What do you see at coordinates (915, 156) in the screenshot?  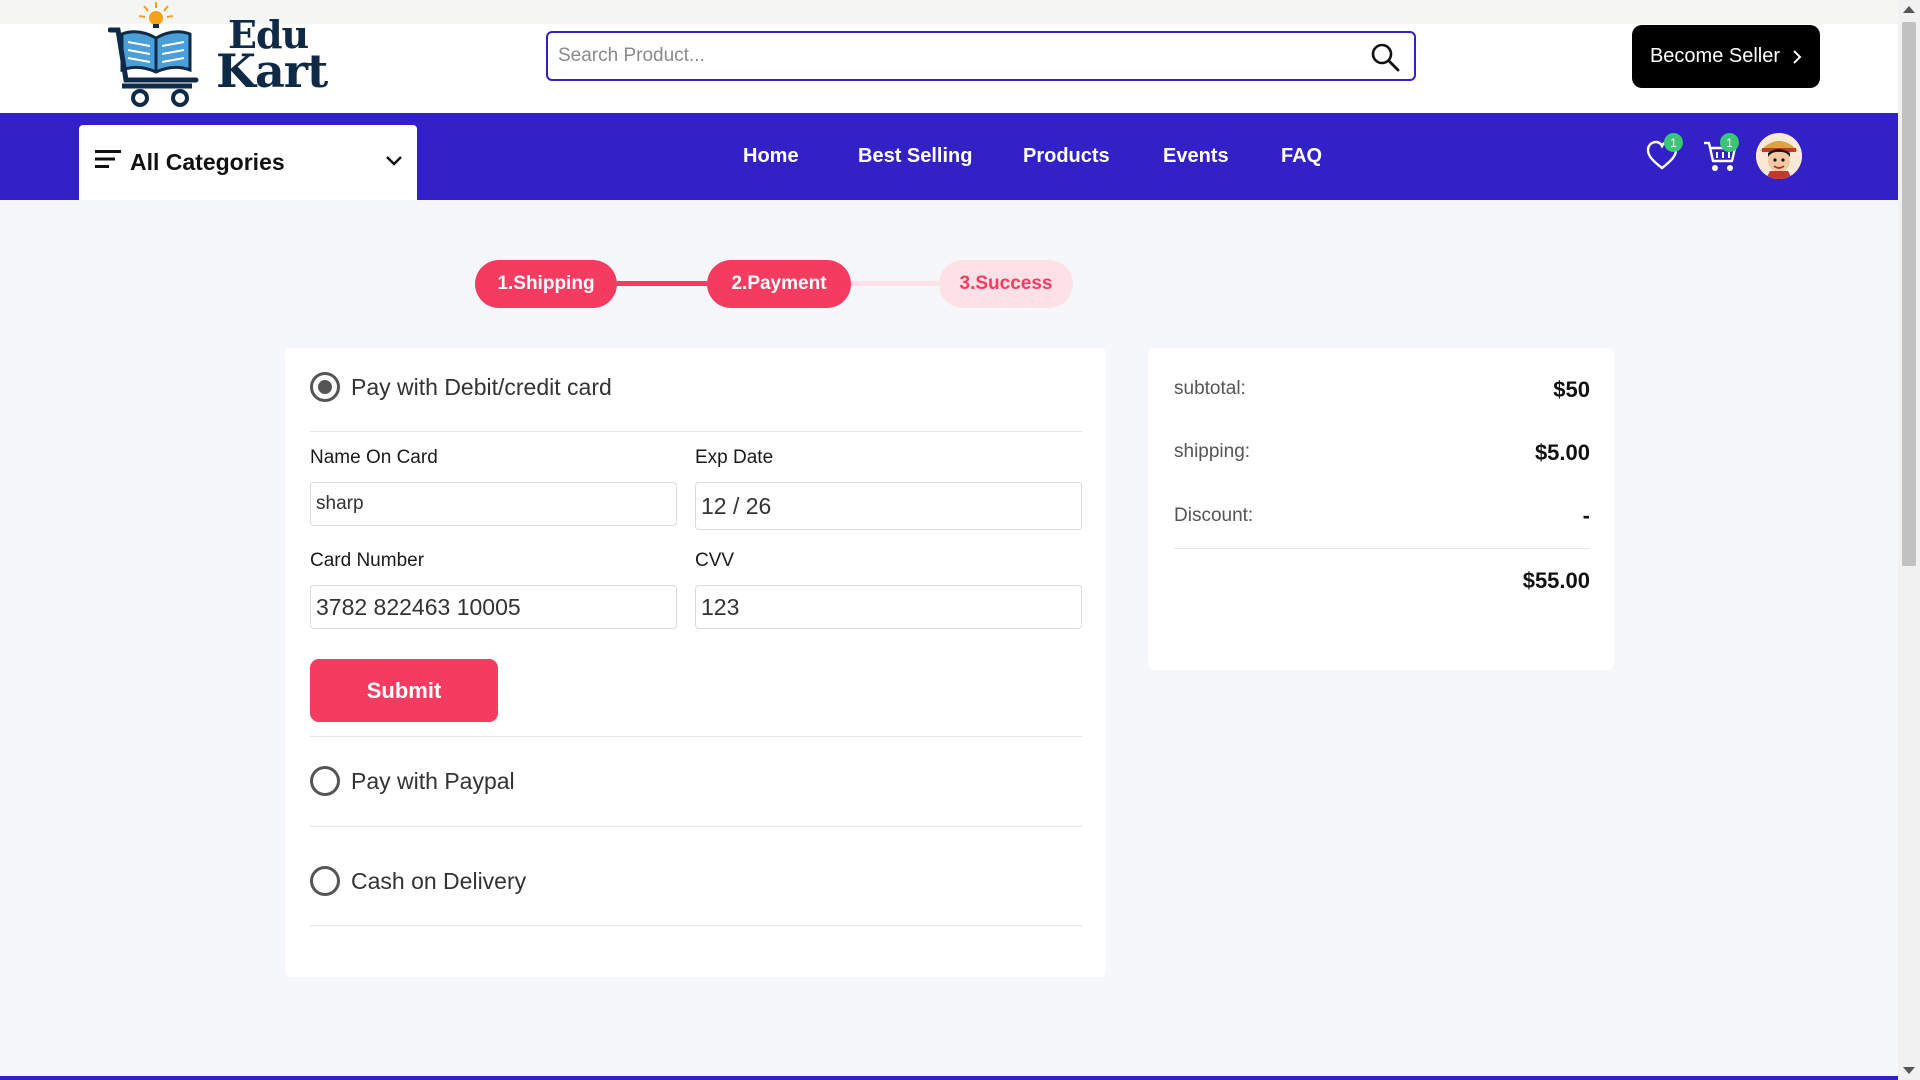 I see `nav-link-best-selling: Best Selling` at bounding box center [915, 156].